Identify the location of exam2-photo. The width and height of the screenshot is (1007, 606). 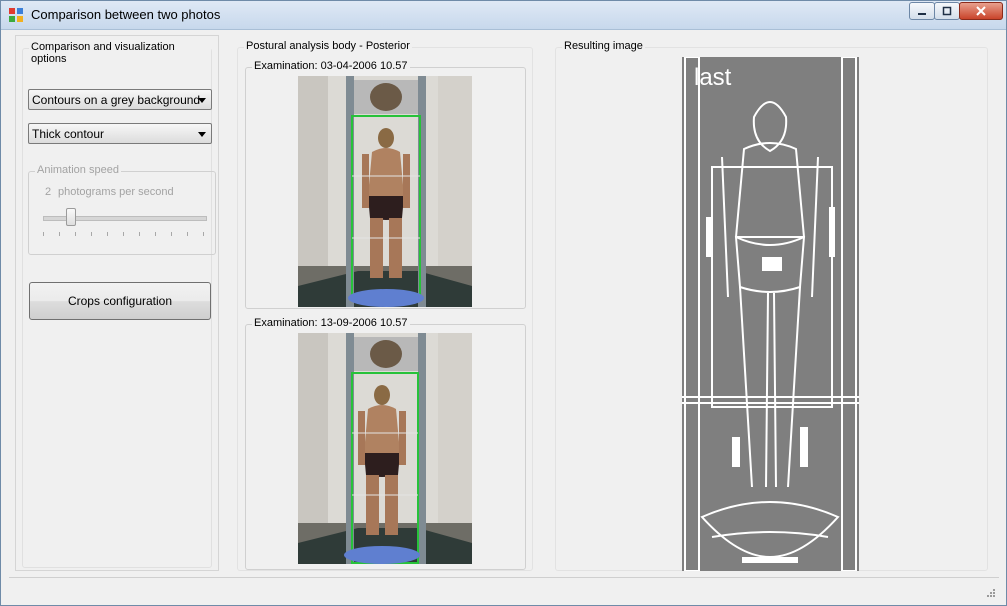
(385, 448).